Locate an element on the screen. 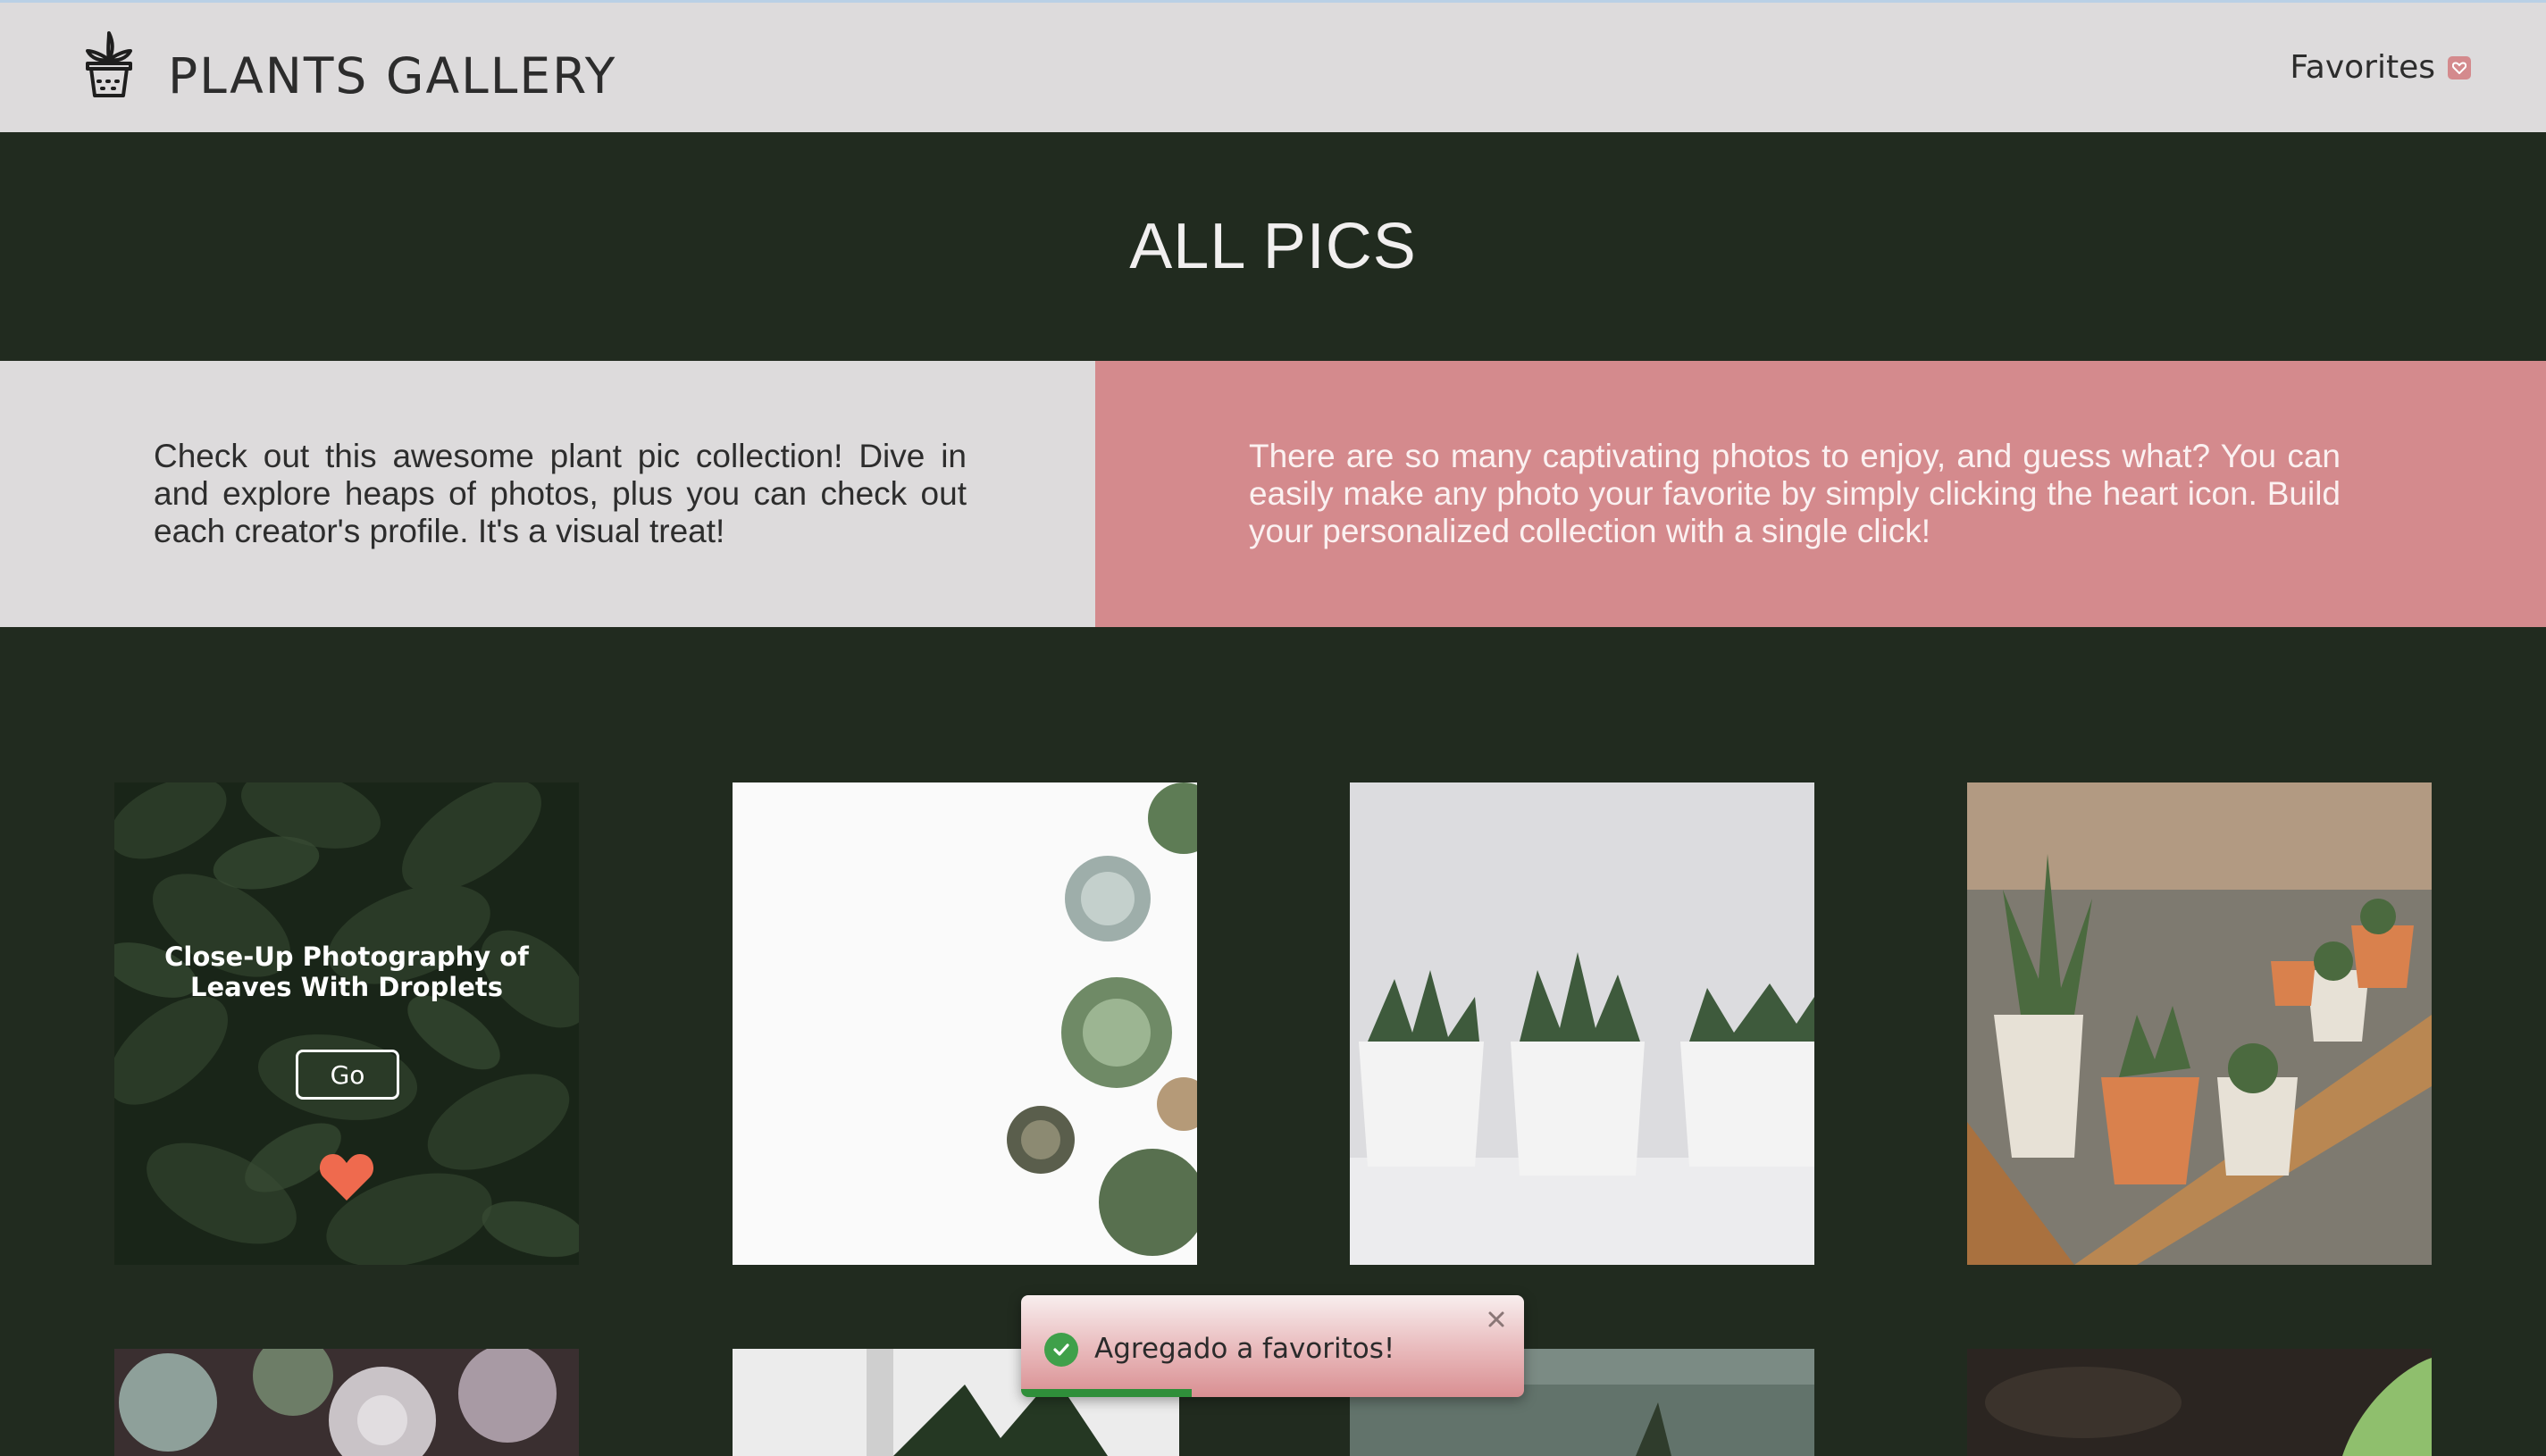 The width and height of the screenshot is (2546, 1456). toast-progress-bar is located at coordinates (1107, 1393).